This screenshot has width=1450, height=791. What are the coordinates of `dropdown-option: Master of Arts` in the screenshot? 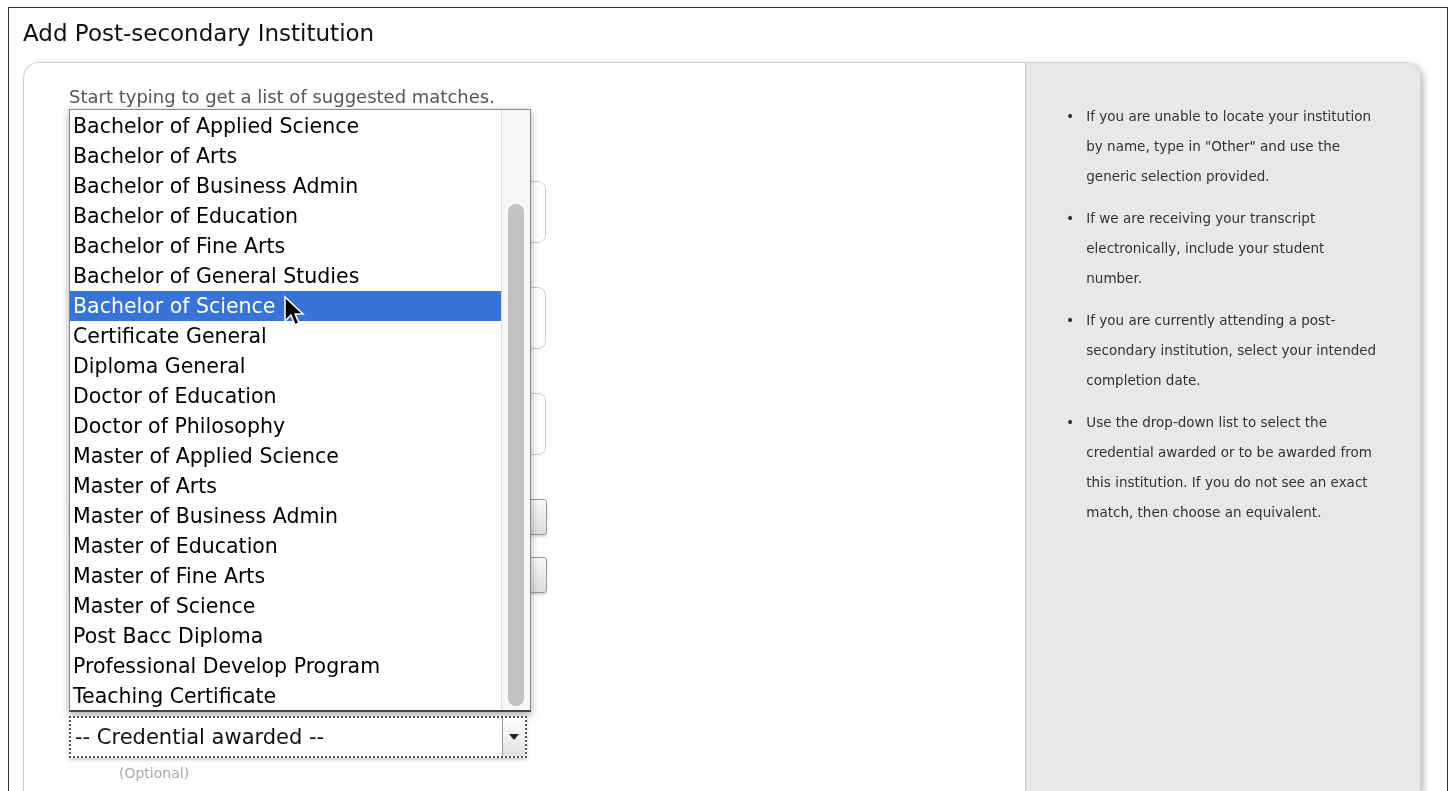 It's located at (285, 486).